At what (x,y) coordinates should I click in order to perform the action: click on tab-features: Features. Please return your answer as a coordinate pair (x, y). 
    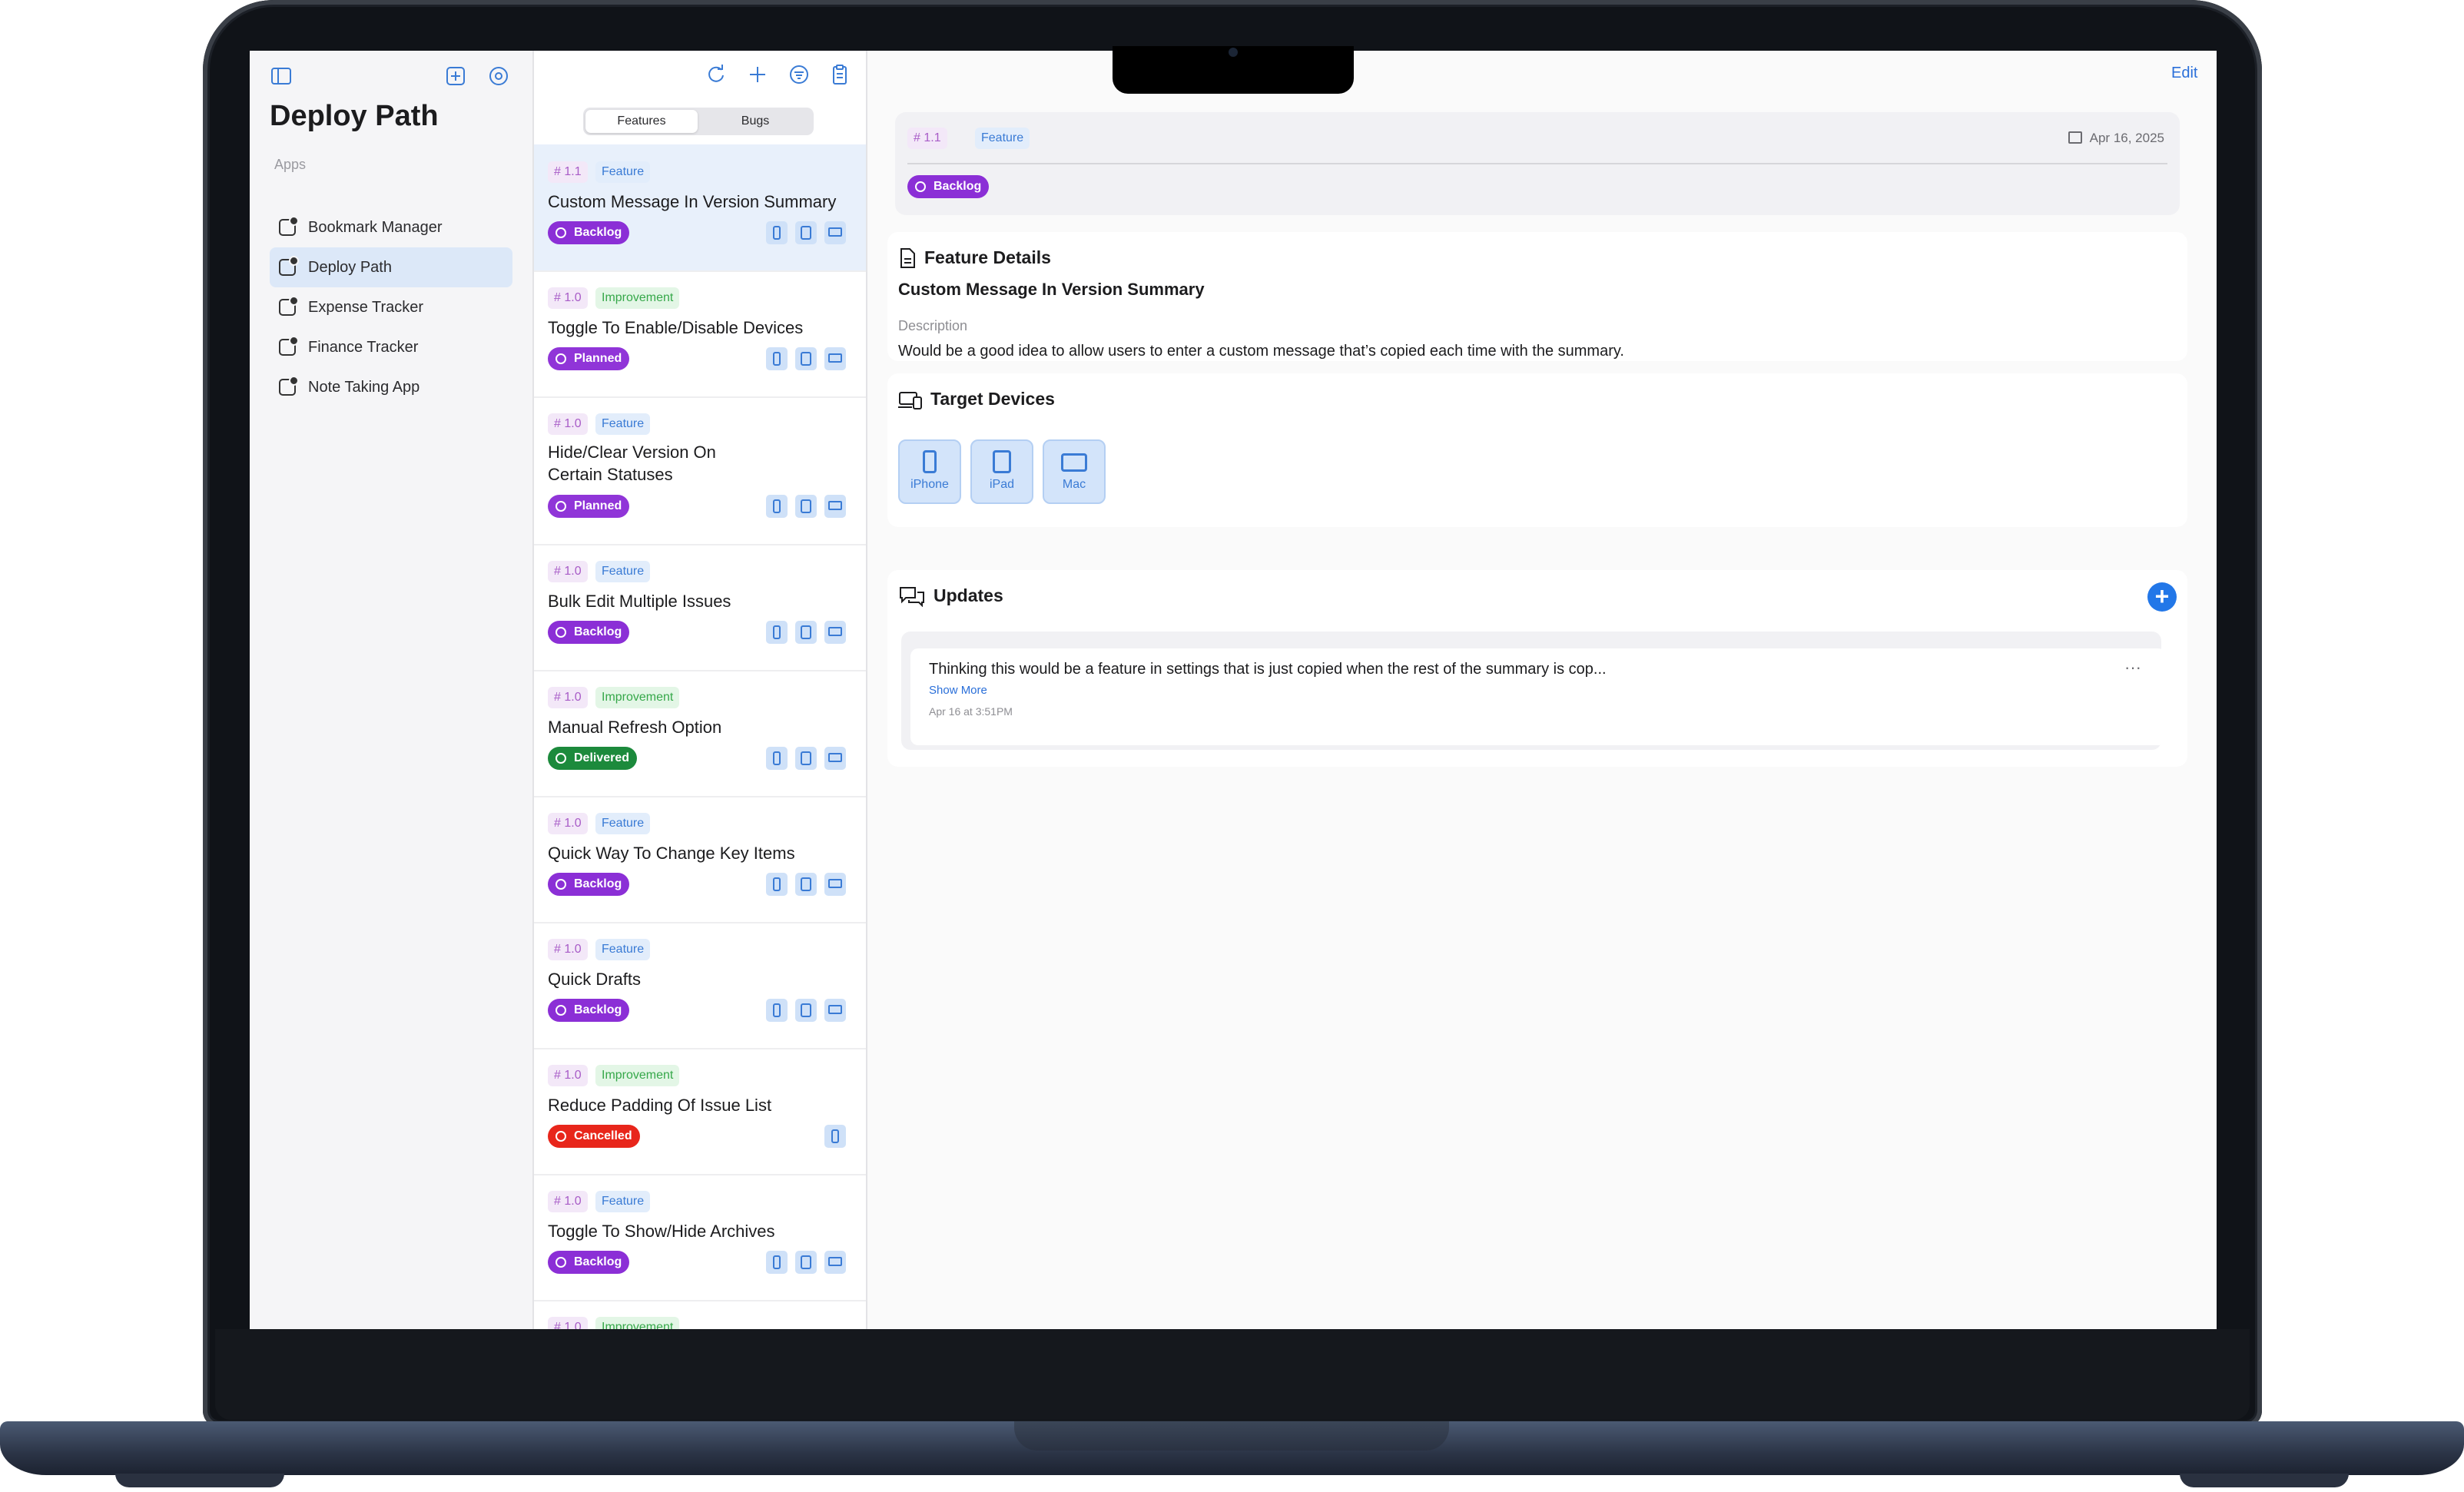
    Looking at the image, I should click on (641, 121).